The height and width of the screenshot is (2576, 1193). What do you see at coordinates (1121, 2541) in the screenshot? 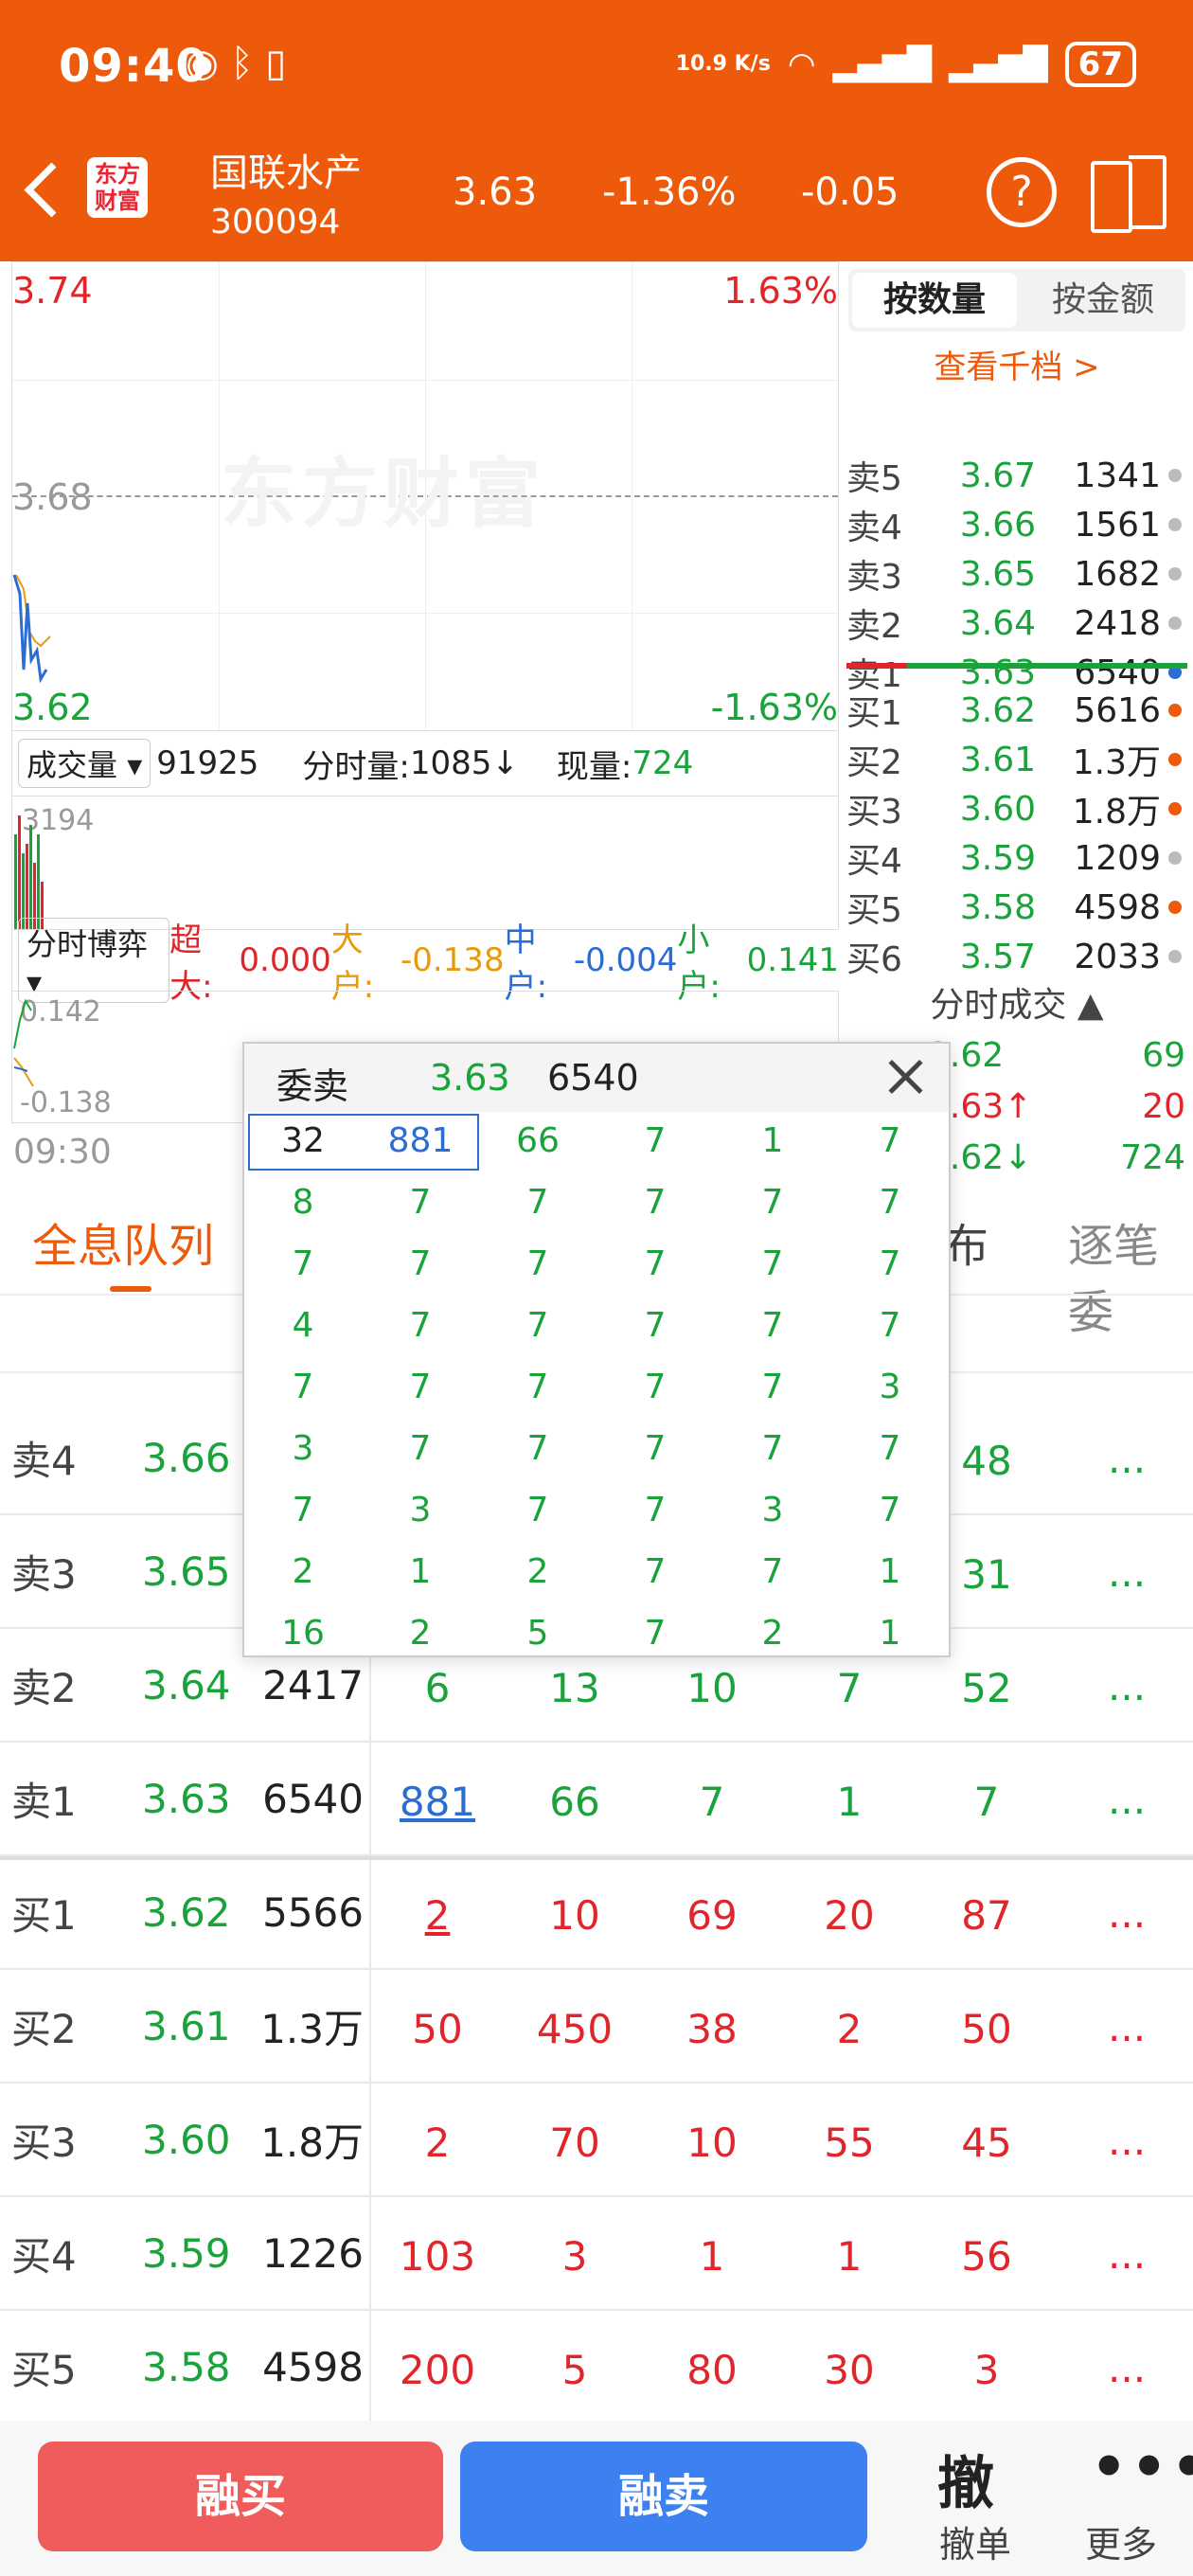
I see `more-label: 更多` at bounding box center [1121, 2541].